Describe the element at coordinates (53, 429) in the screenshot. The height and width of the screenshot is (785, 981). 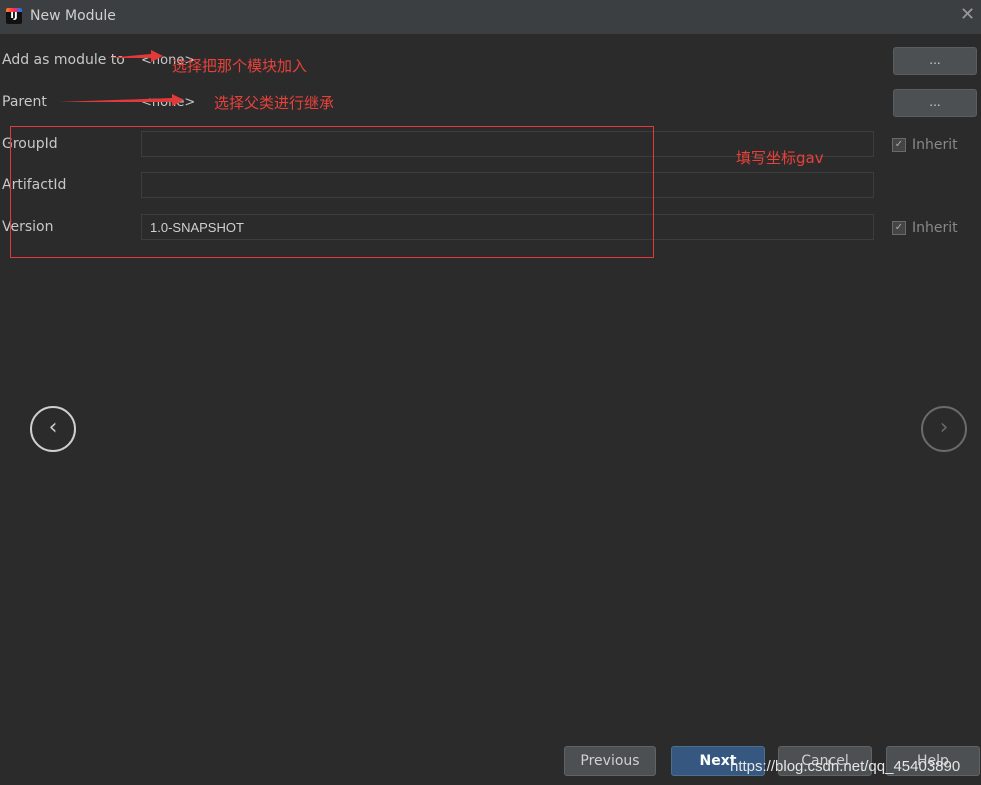
I see `chevron-left-icon: ‹` at that location.